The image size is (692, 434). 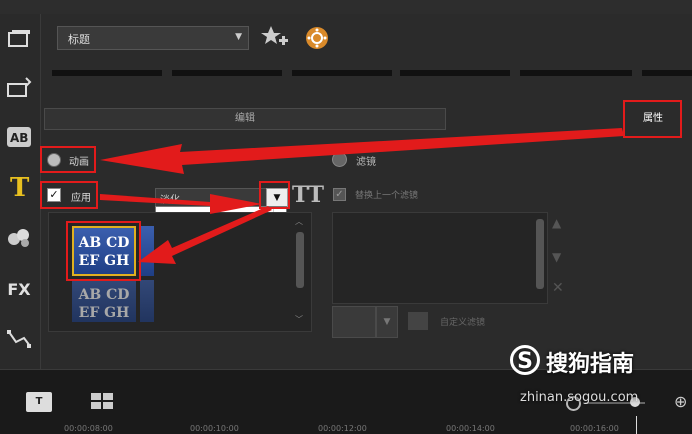 What do you see at coordinates (39, 402) in the screenshot?
I see `title-track-icon: T` at bounding box center [39, 402].